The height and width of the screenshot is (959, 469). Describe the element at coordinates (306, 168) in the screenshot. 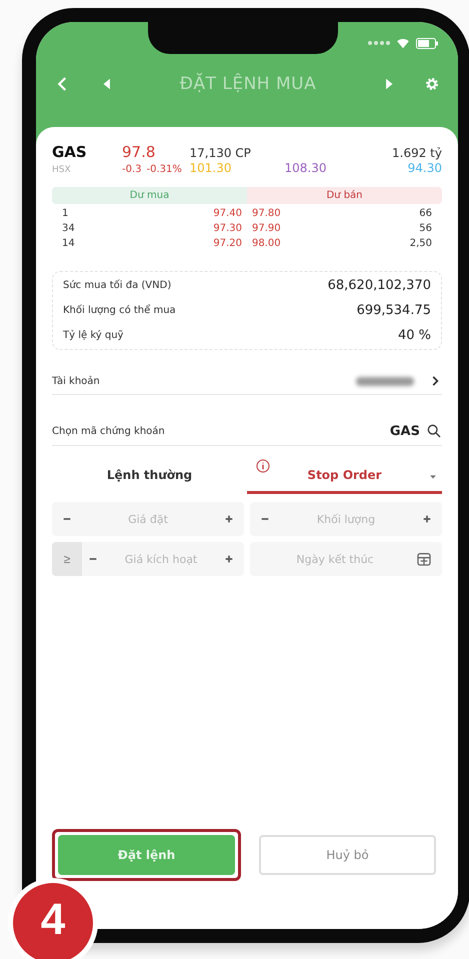

I see `ceiling-price: 108.30` at that location.